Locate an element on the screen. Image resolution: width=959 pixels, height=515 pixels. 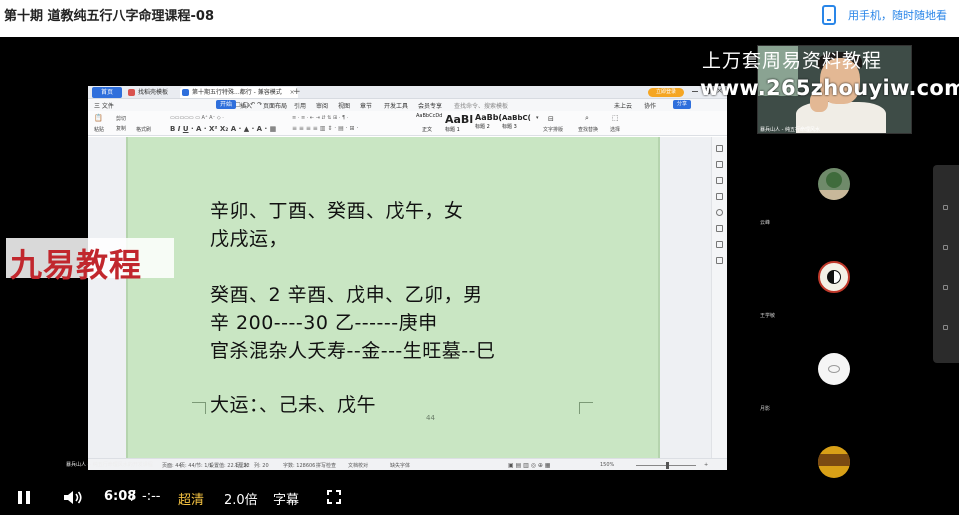
docer-icon is located at coordinates (131, 92).